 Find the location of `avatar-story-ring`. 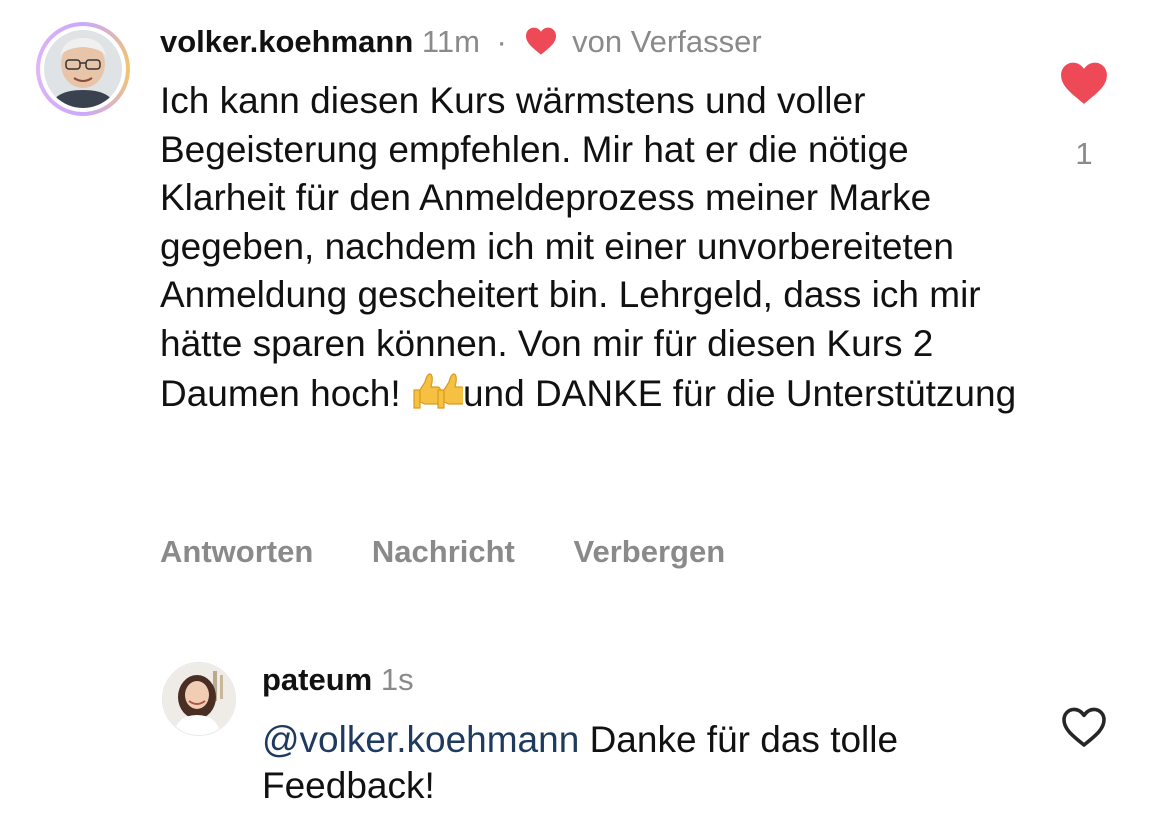

avatar-story-ring is located at coordinates (83, 69).